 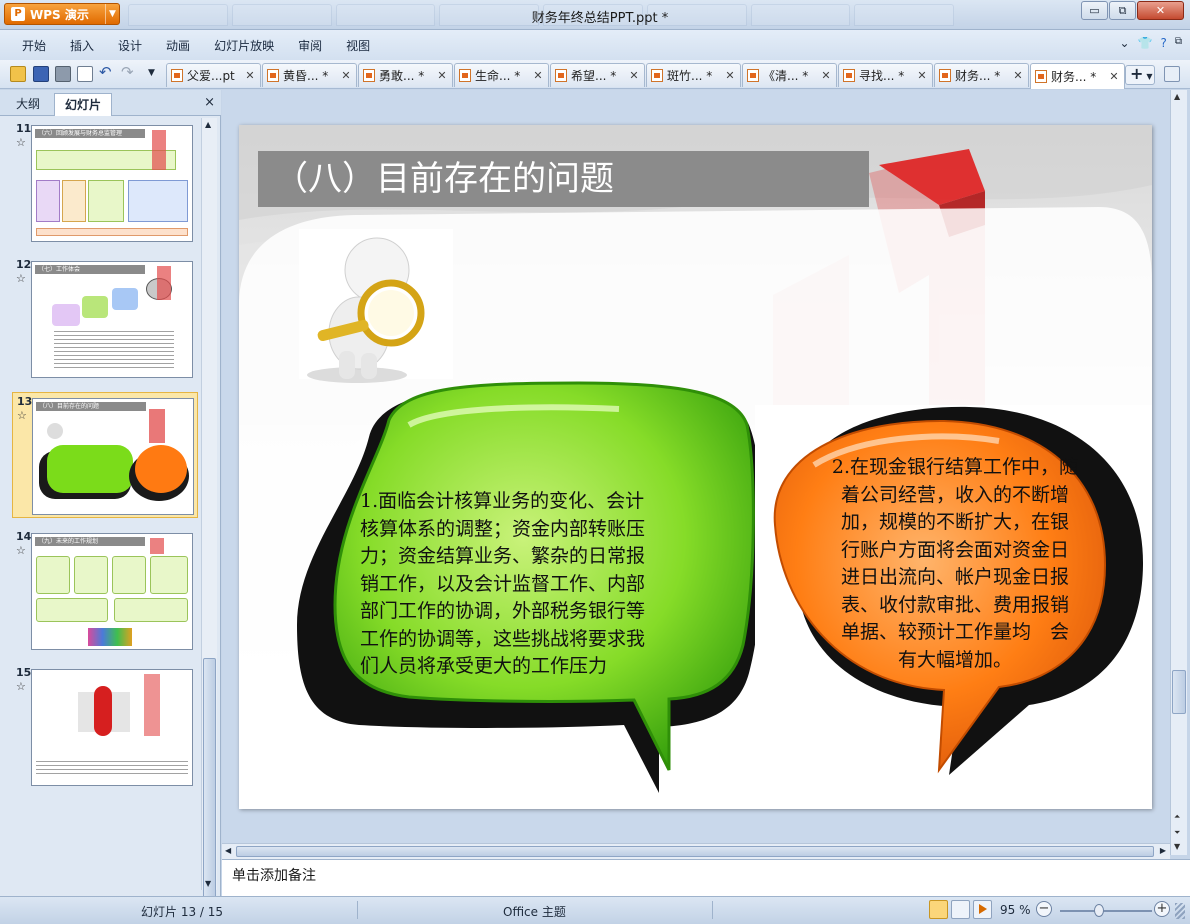 I want to click on menu-item-home: 开始, so click(x=34, y=45).